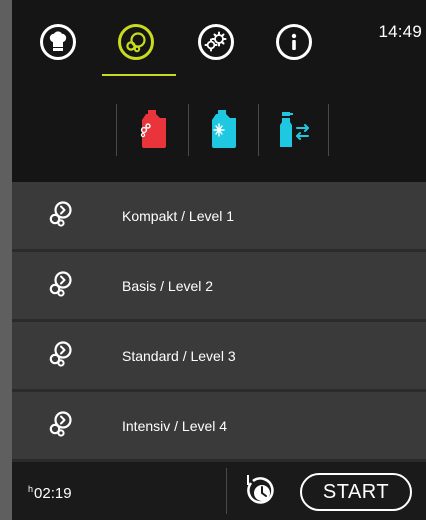 This screenshot has width=426, height=520. I want to click on duration-value: 02:19, so click(53, 493).